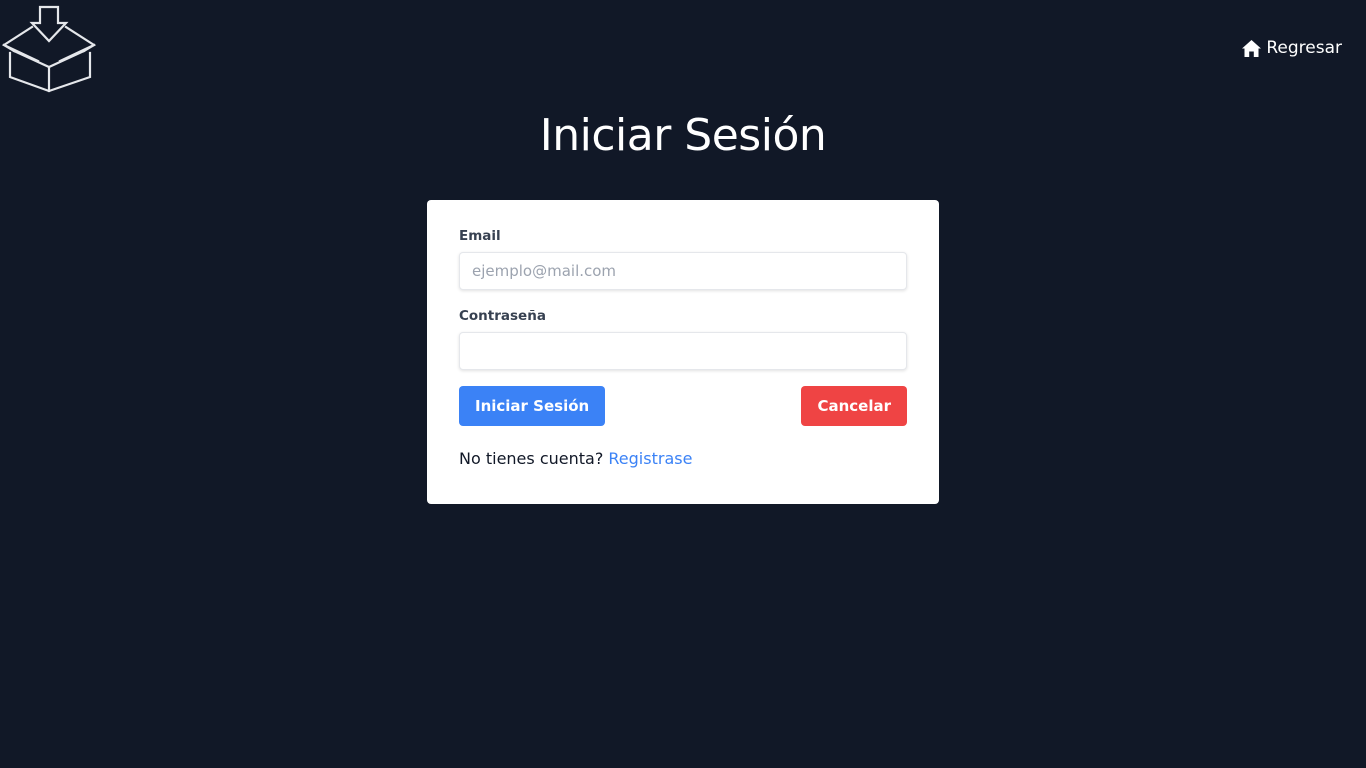 The width and height of the screenshot is (1366, 768). I want to click on cancel-button: Cancelar, so click(854, 406).